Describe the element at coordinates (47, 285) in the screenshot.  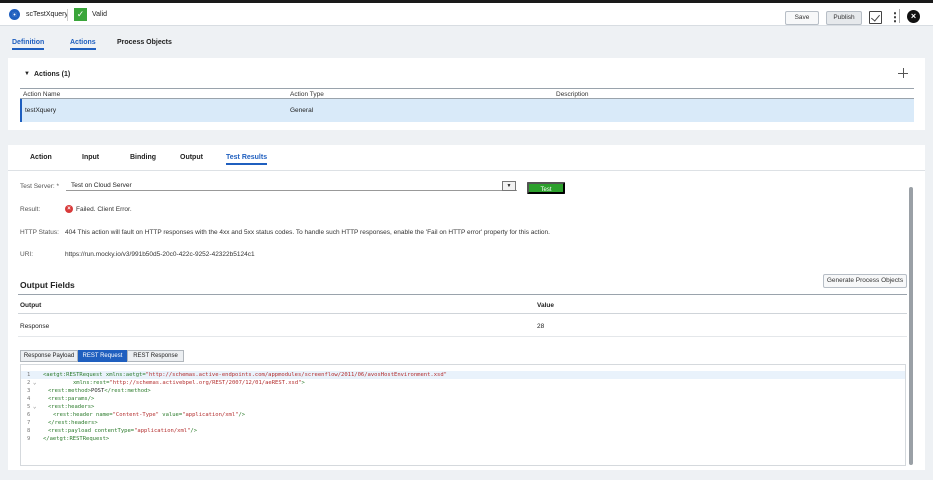
I see `output-fields-title: Output Fields` at that location.